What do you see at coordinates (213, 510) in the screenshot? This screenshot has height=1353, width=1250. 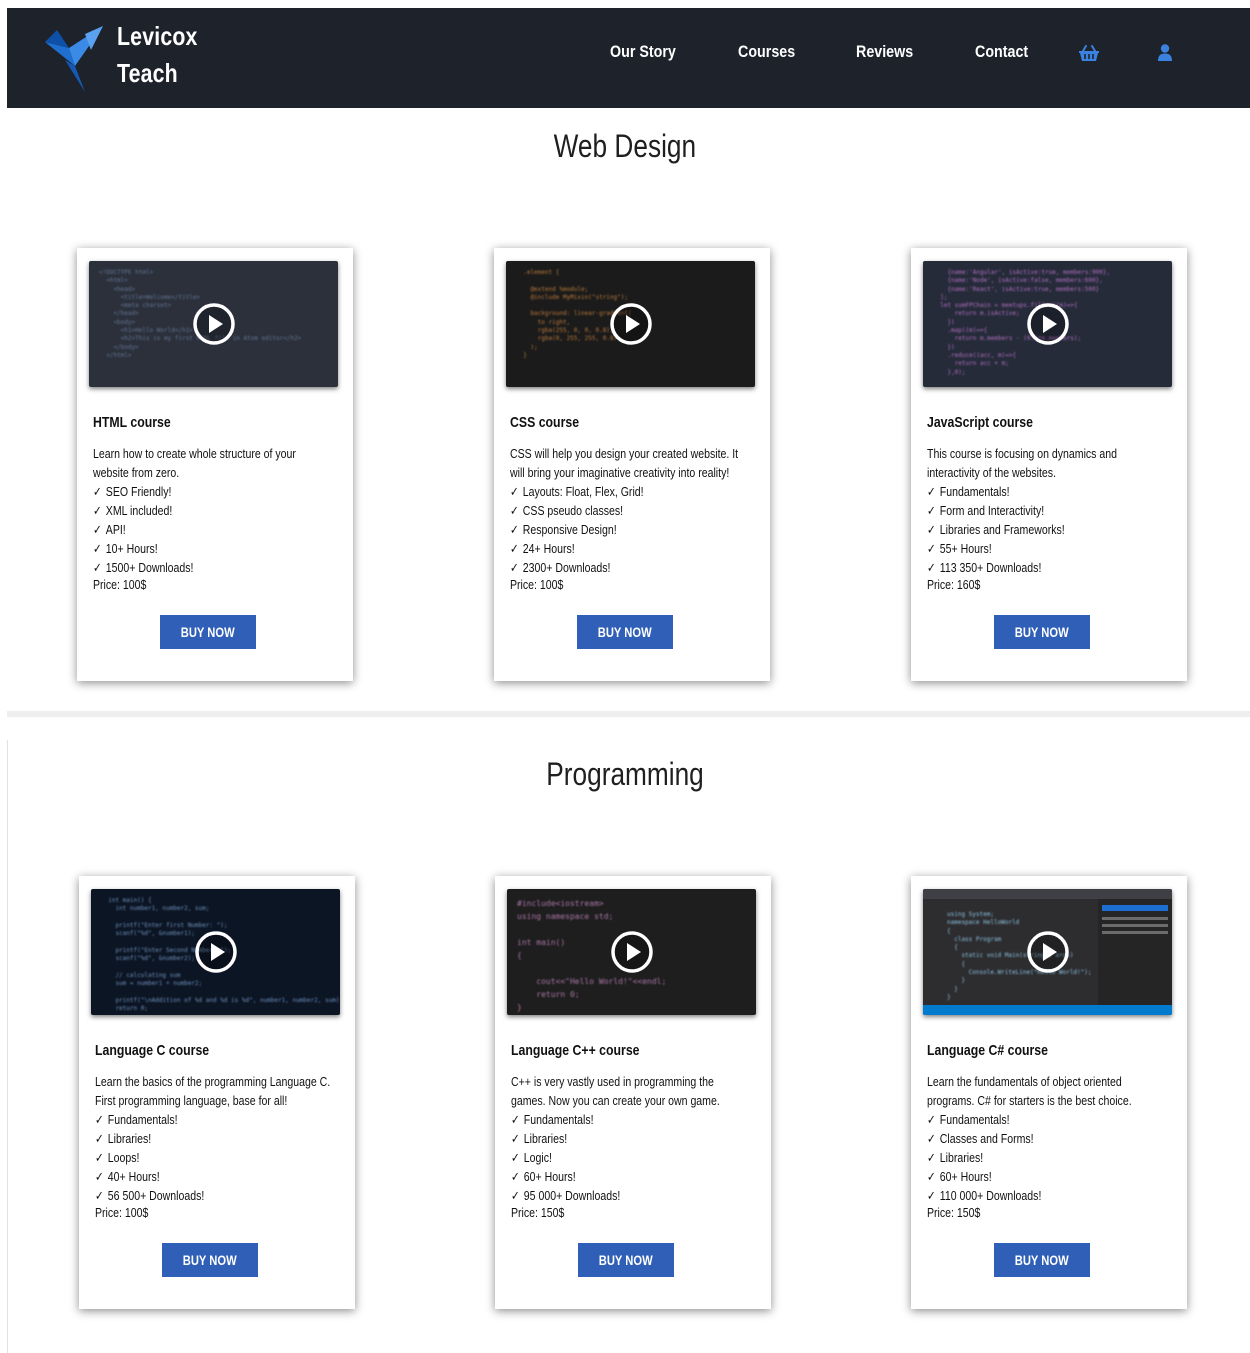 I see `feature-item: XML included!` at bounding box center [213, 510].